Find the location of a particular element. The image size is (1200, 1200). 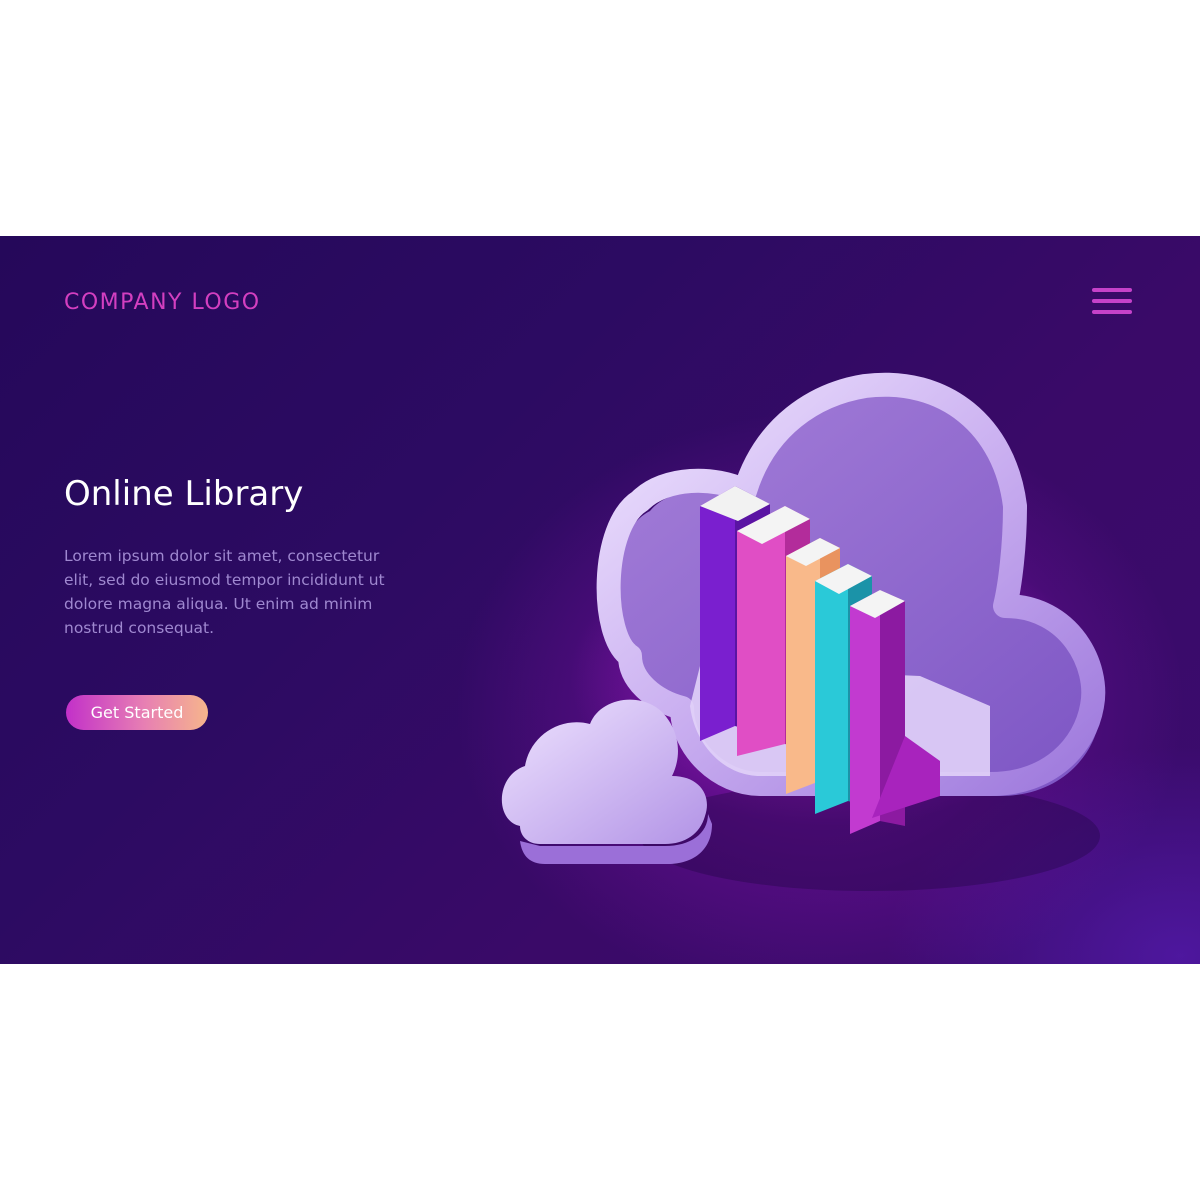

hamburger-menu-icon is located at coordinates (1113, 302).